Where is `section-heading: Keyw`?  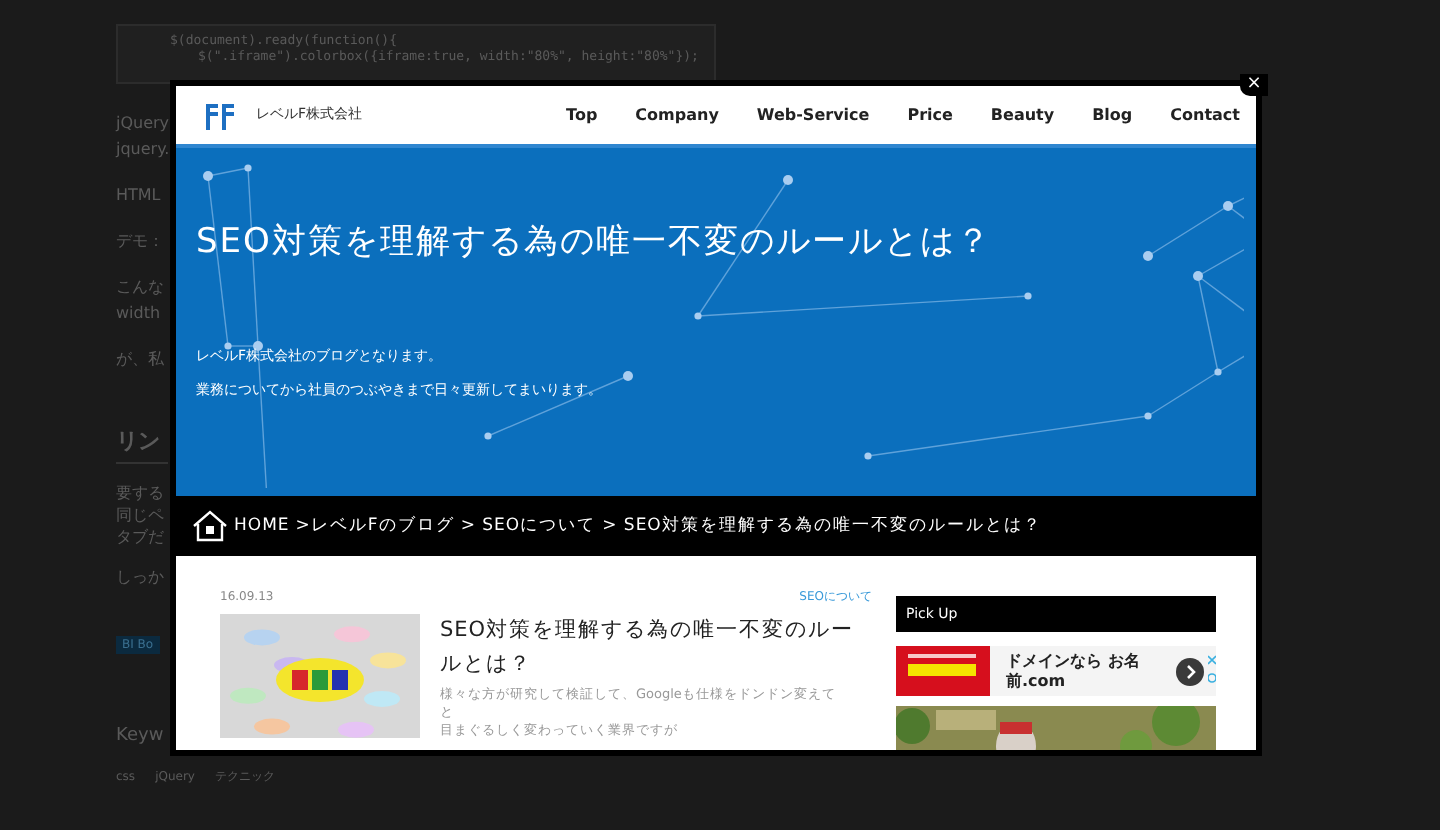
section-heading: Keyw is located at coordinates (140, 736).